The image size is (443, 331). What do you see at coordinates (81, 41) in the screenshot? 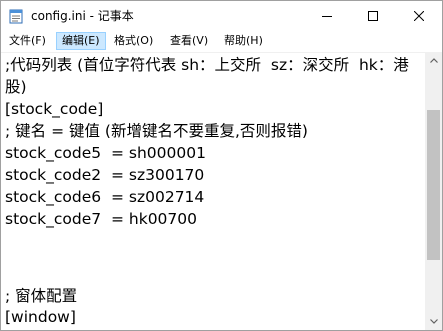
I see `menu-edit: 编辑(E)` at bounding box center [81, 41].